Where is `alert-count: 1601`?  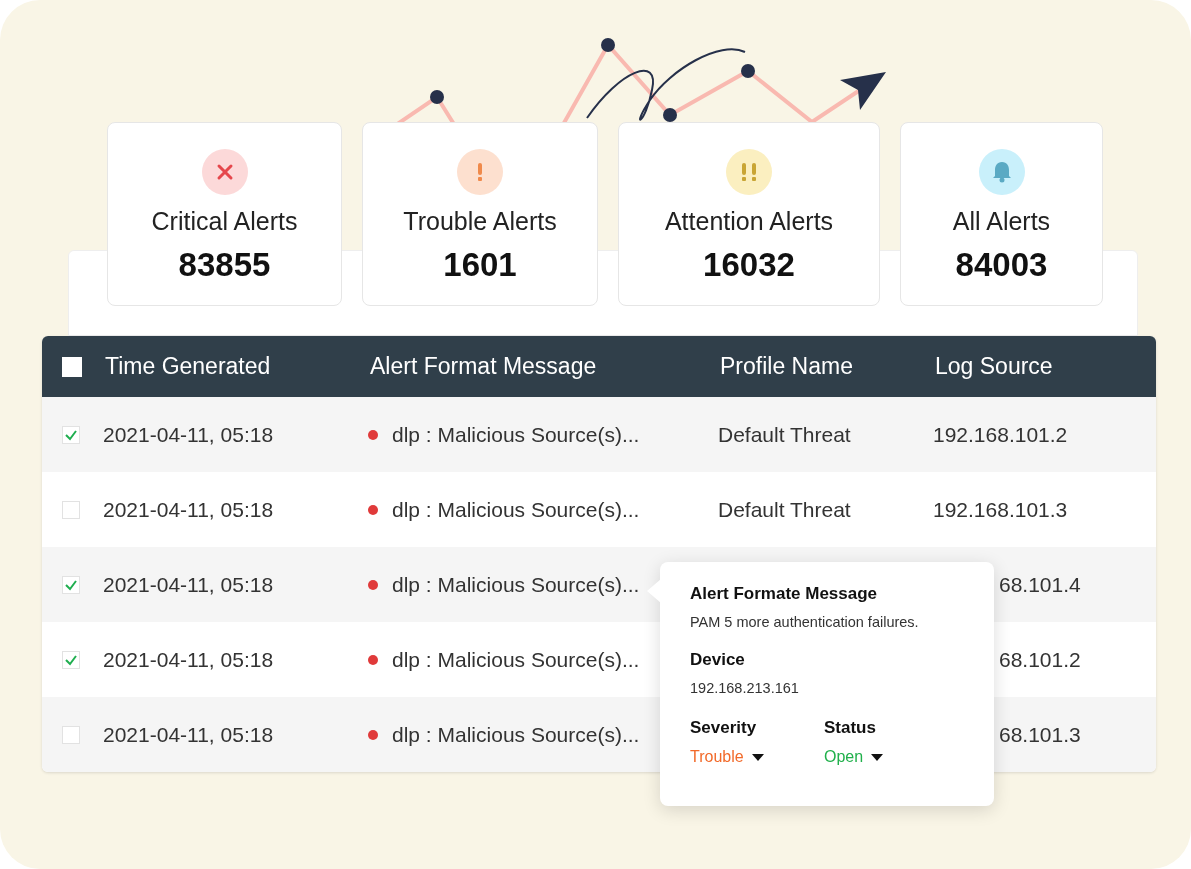
alert-count: 1601 is located at coordinates (480, 265).